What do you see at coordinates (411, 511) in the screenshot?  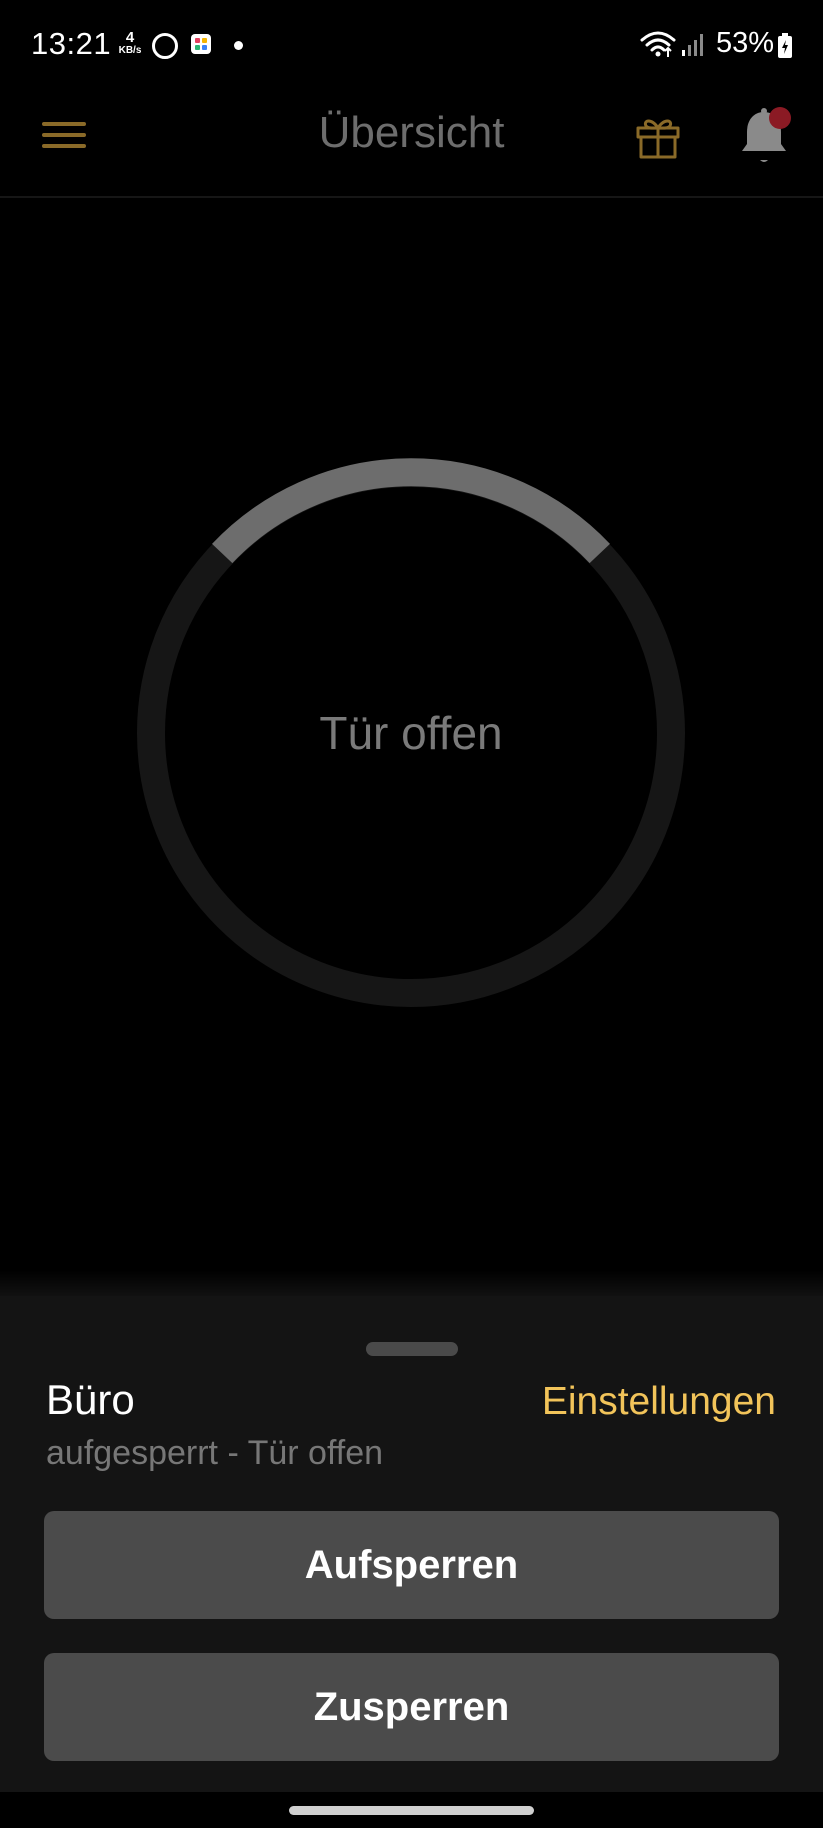 I see `status-ring-progress` at bounding box center [411, 511].